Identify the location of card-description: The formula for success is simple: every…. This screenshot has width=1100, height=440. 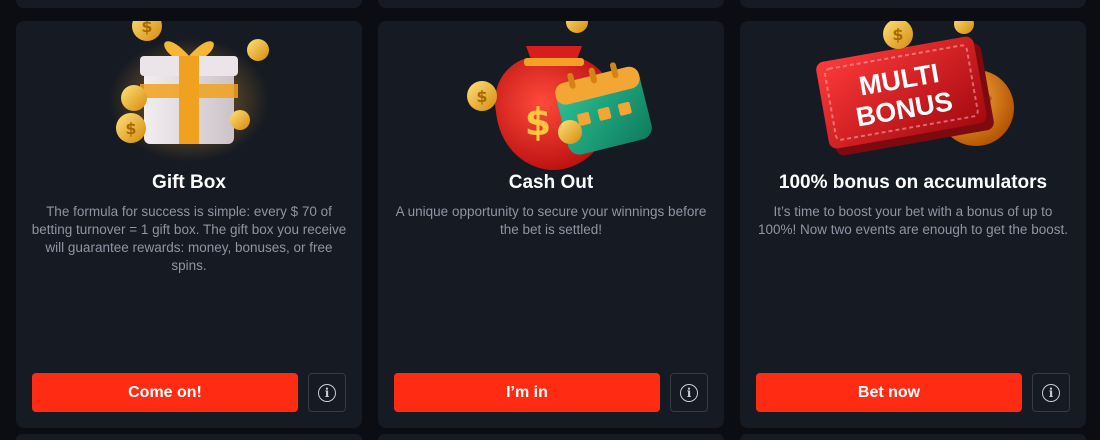
(189, 238).